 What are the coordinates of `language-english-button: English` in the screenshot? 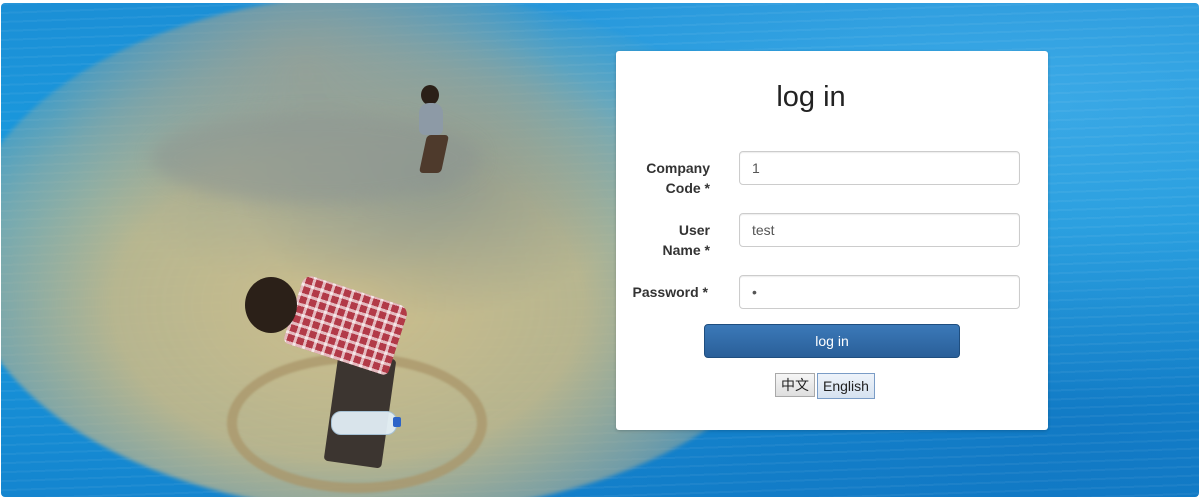 It's located at (846, 386).